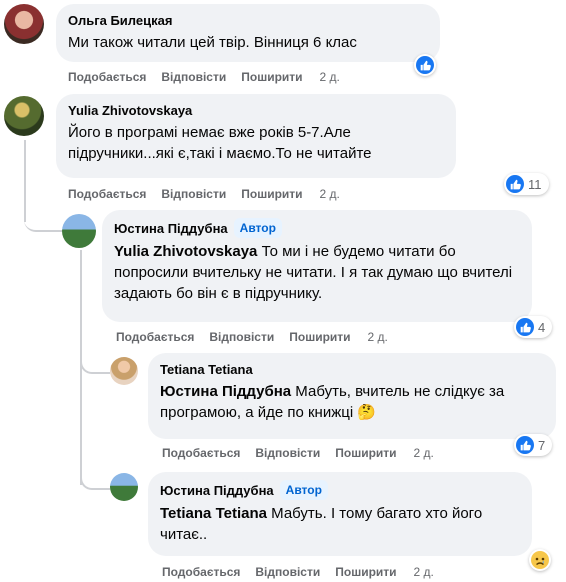  I want to click on sad-emoji-icon, so click(540, 560).